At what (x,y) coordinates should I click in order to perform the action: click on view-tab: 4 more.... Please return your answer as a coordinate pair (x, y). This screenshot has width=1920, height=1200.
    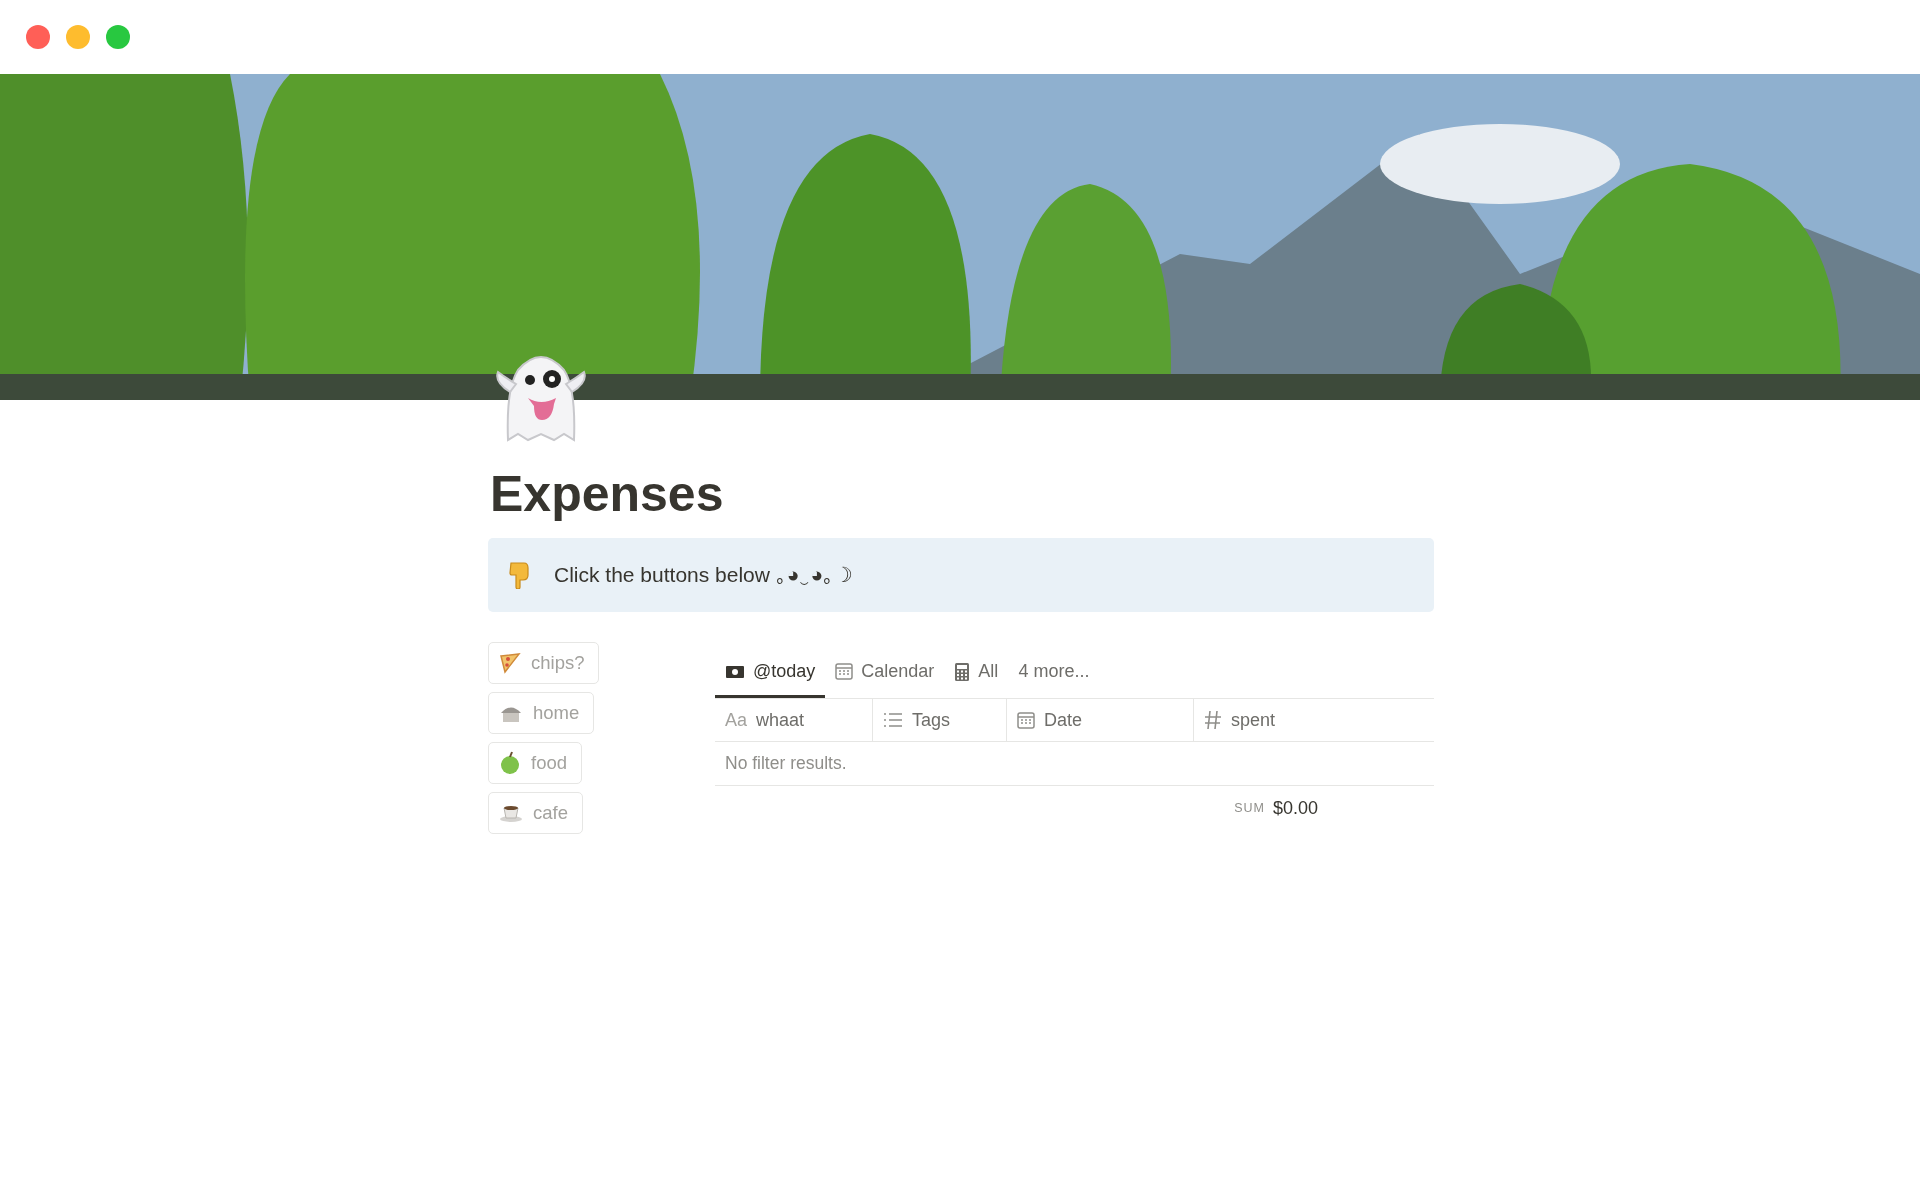
    Looking at the image, I should click on (1054, 675).